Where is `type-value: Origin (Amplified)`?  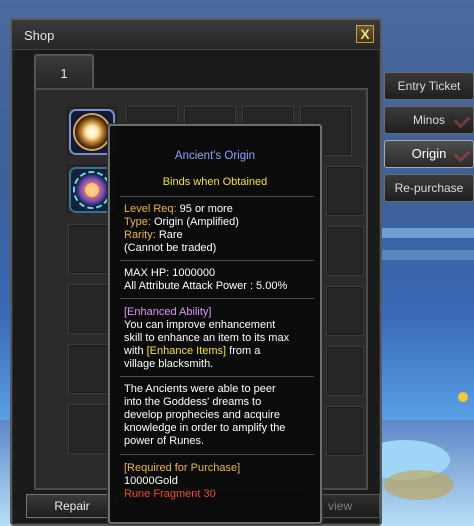
type-value: Origin (Amplified) is located at coordinates (194, 222).